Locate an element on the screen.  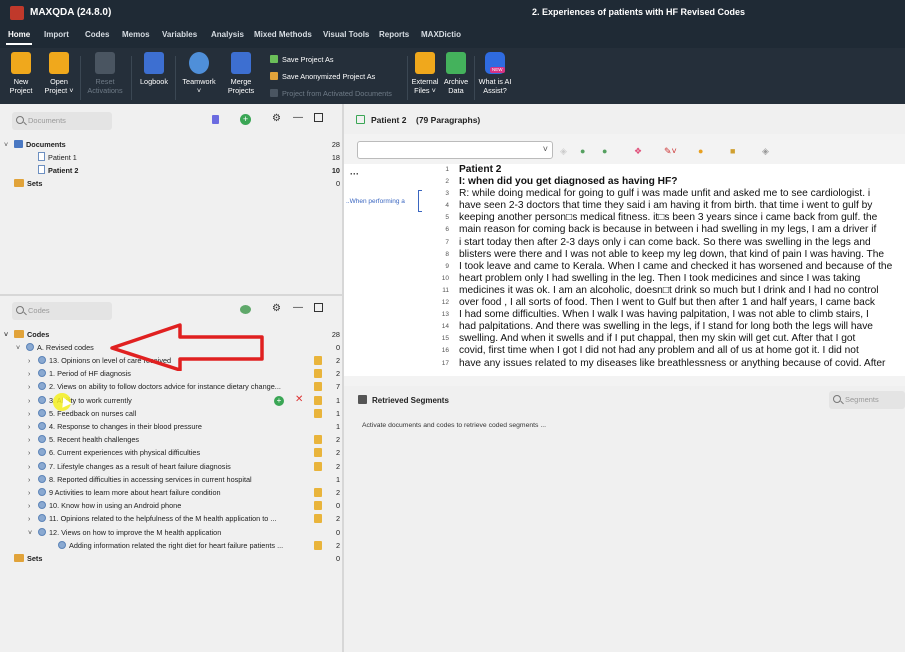
tab-home: Home is located at coordinates (19, 37).